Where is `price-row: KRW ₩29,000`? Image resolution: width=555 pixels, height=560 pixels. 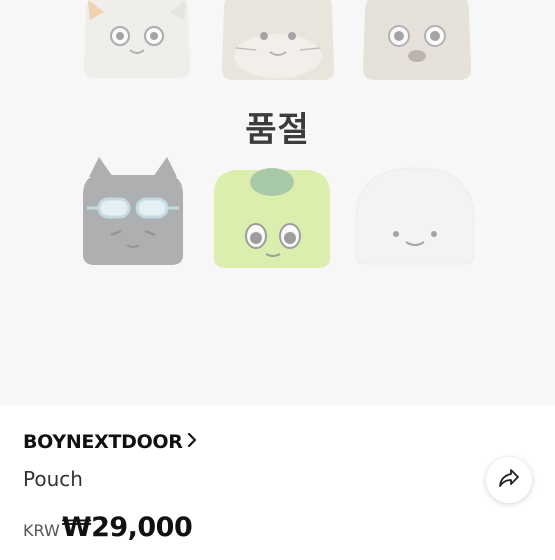
price-row: KRW ₩29,000 is located at coordinates (108, 527).